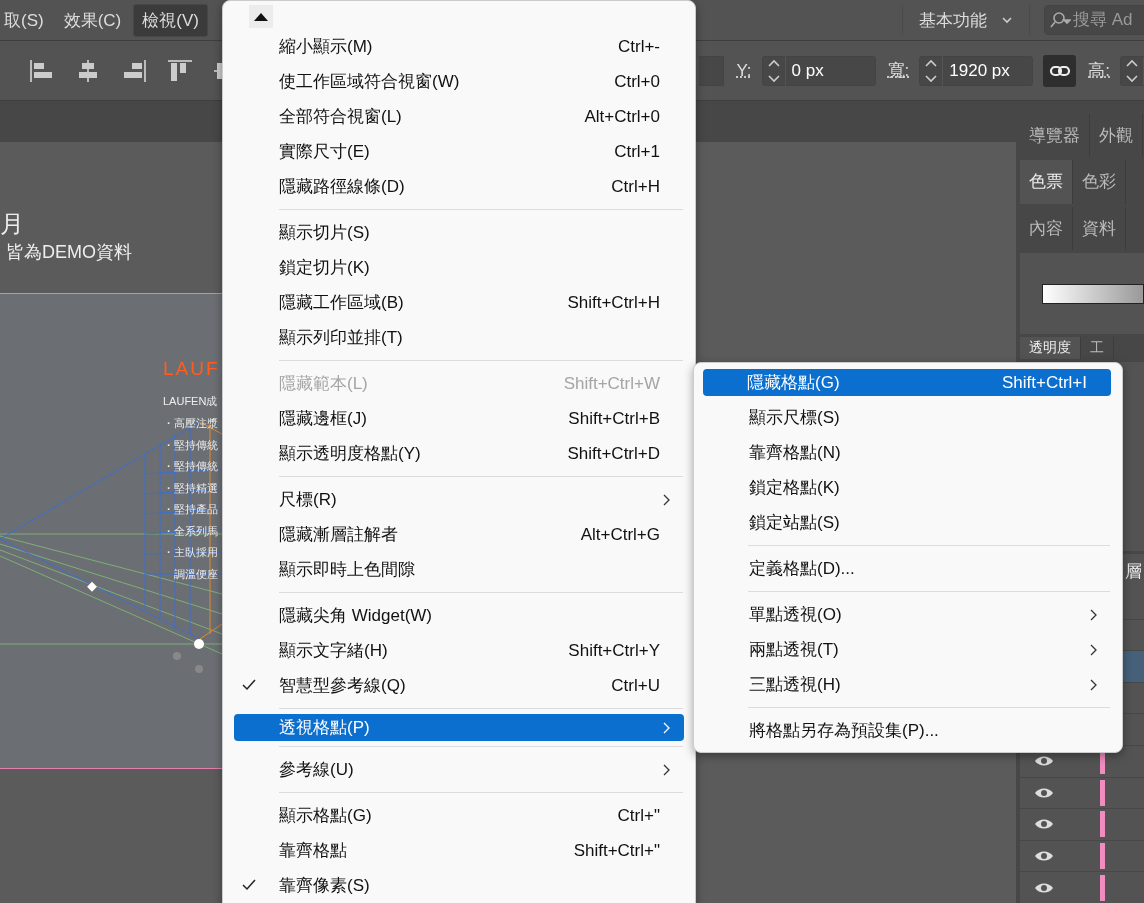 Image resolution: width=1144 pixels, height=903 pixels. What do you see at coordinates (92, 20) in the screenshot?
I see `menubar-item: 效果(C)` at bounding box center [92, 20].